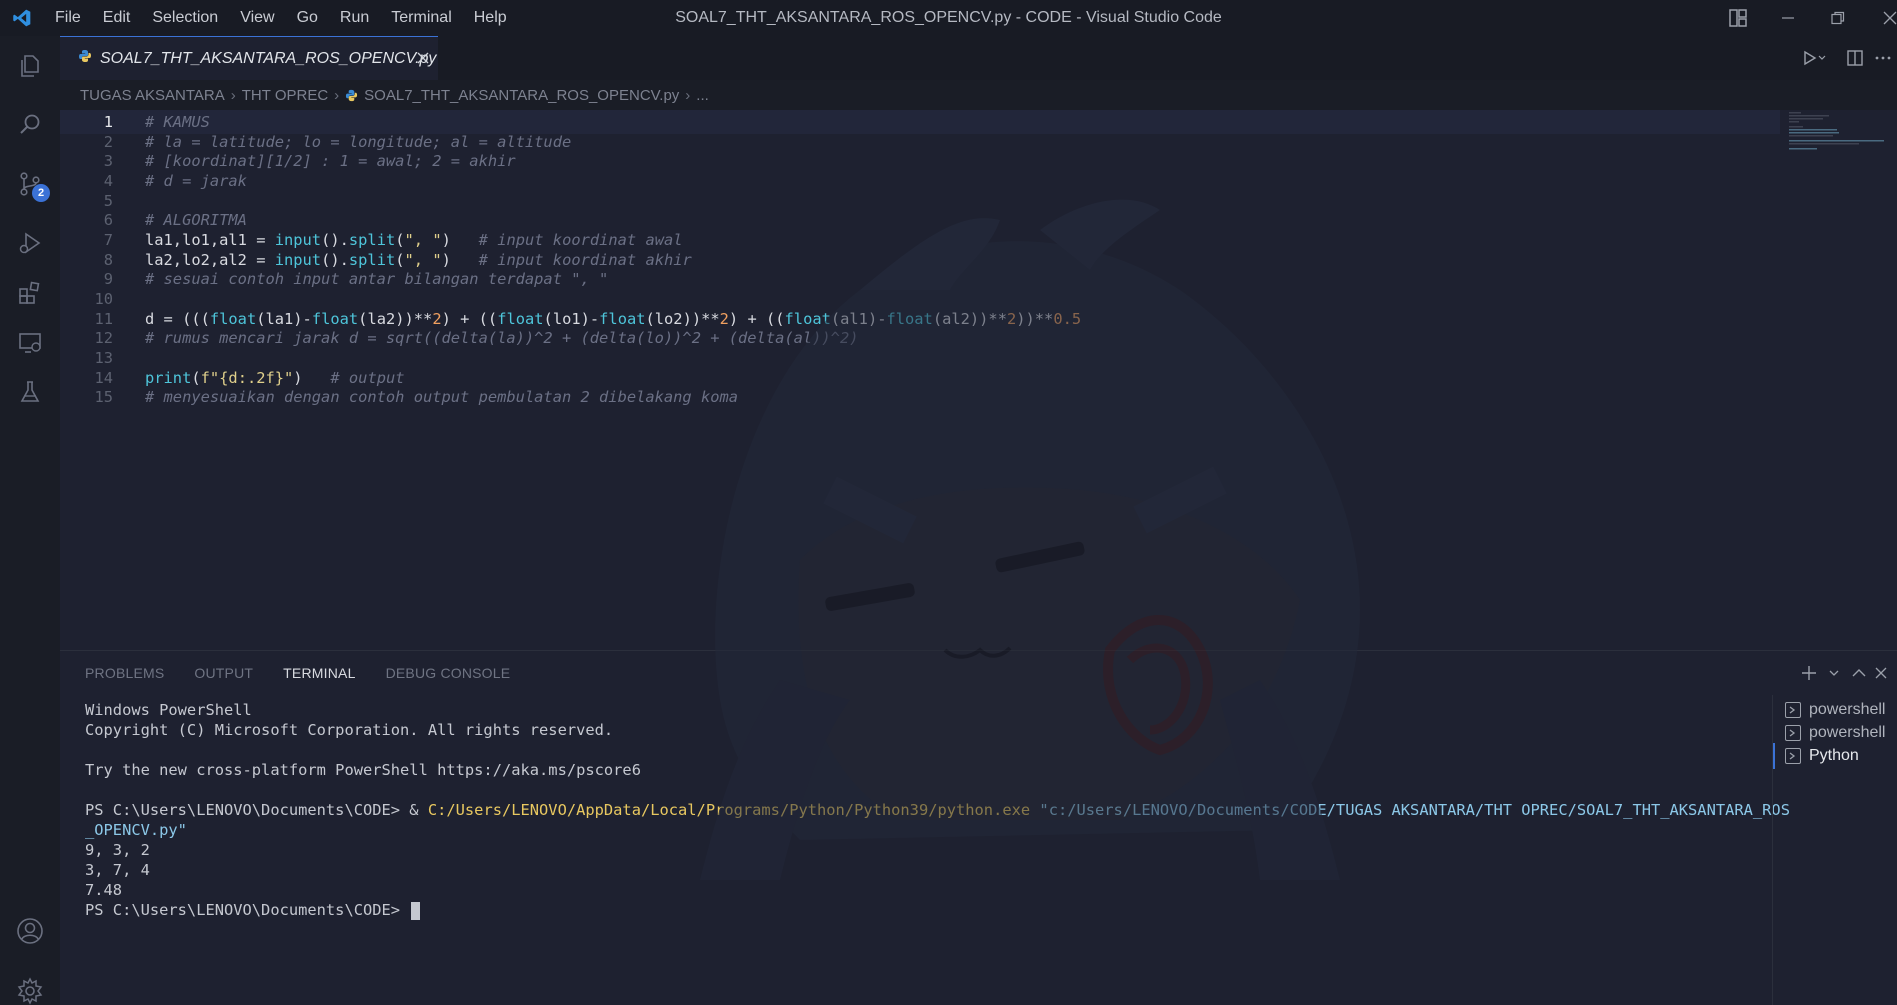  What do you see at coordinates (30, 988) in the screenshot?
I see `settings-gear-icon` at bounding box center [30, 988].